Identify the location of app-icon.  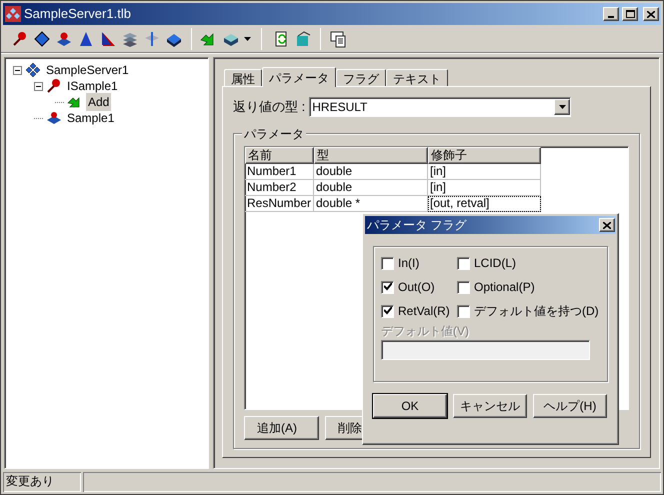
(13, 14).